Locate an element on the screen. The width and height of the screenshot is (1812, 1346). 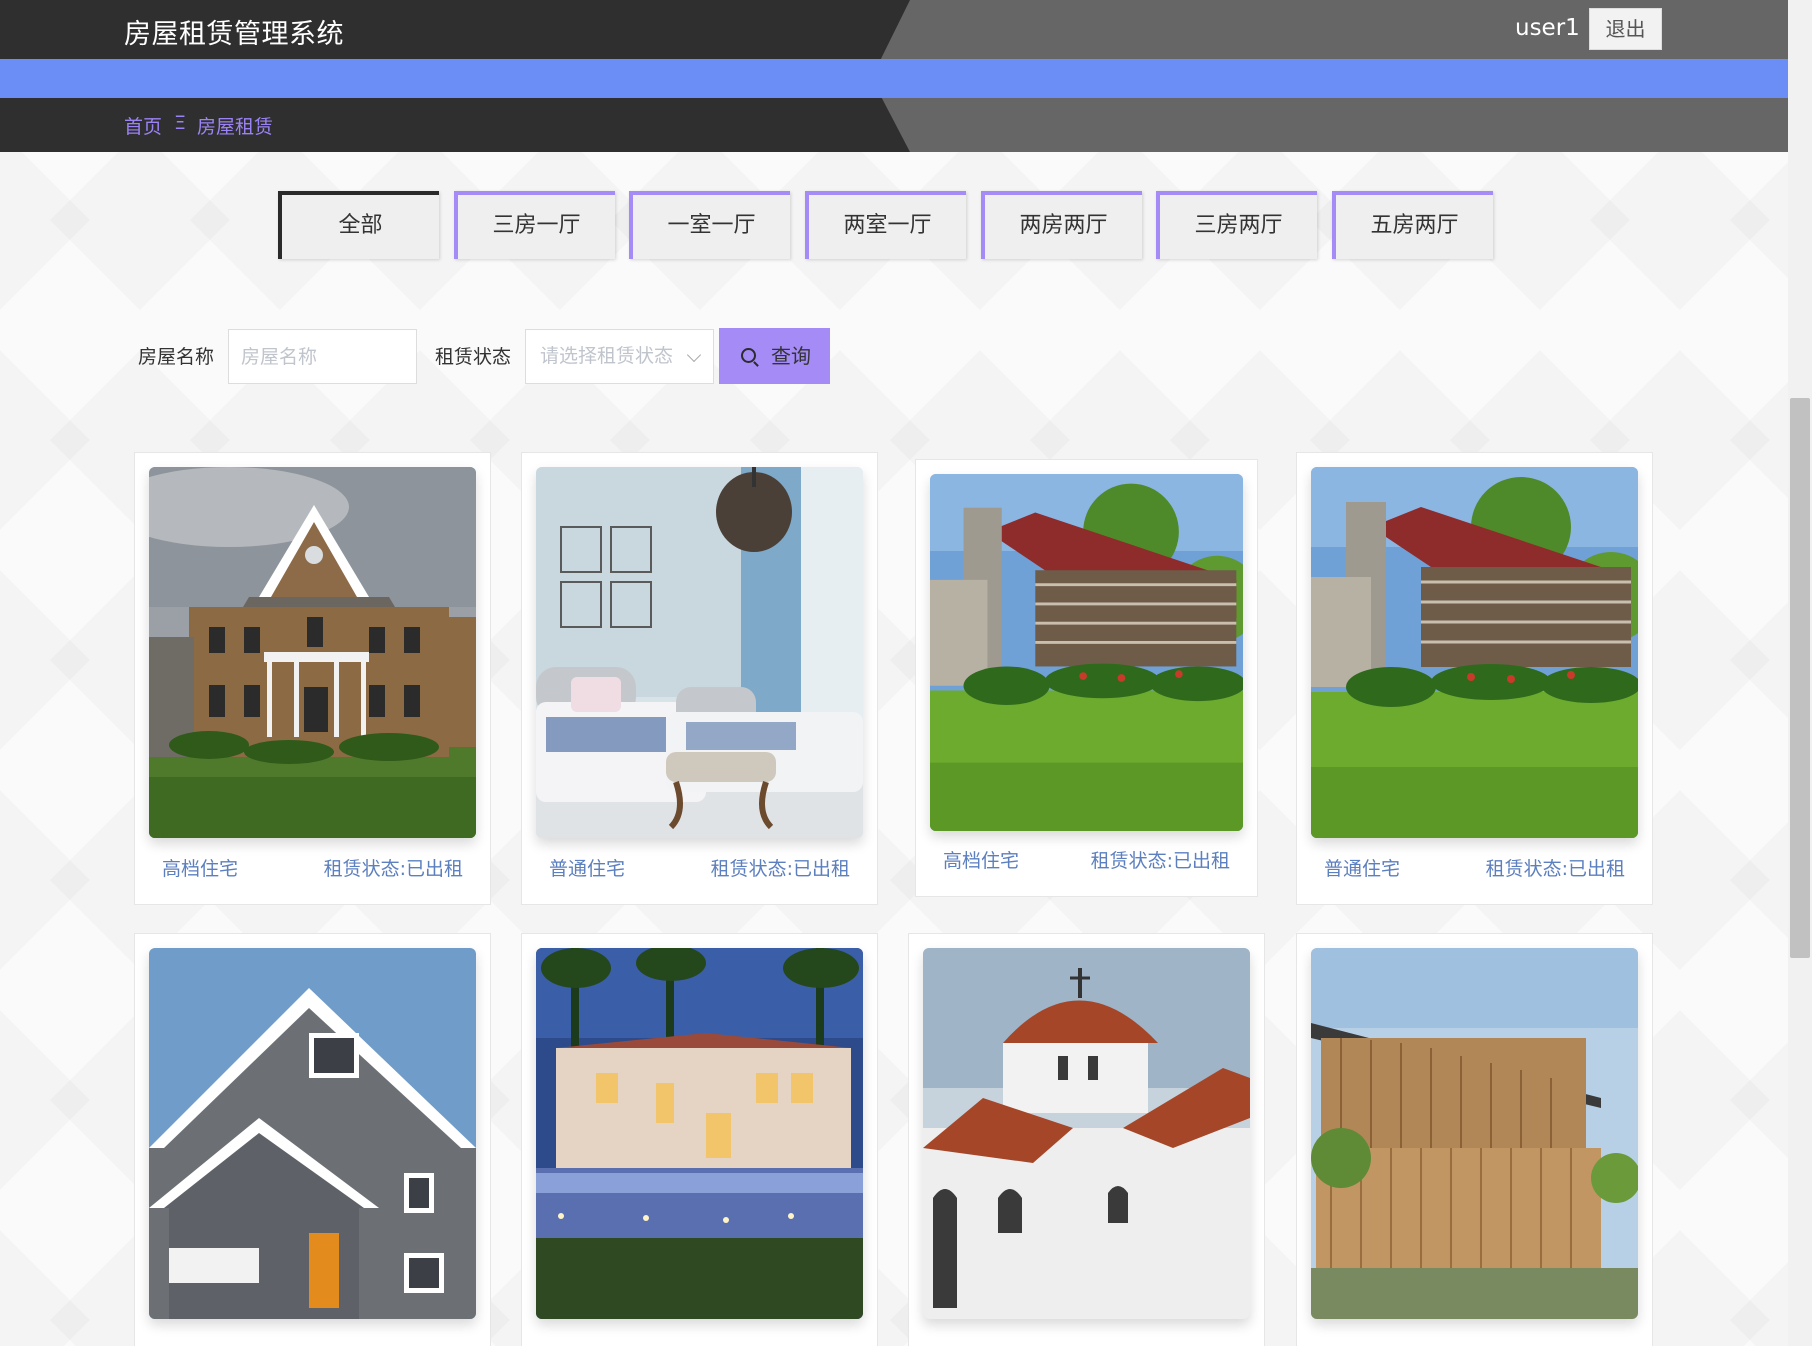
accent-bar is located at coordinates (894, 78).